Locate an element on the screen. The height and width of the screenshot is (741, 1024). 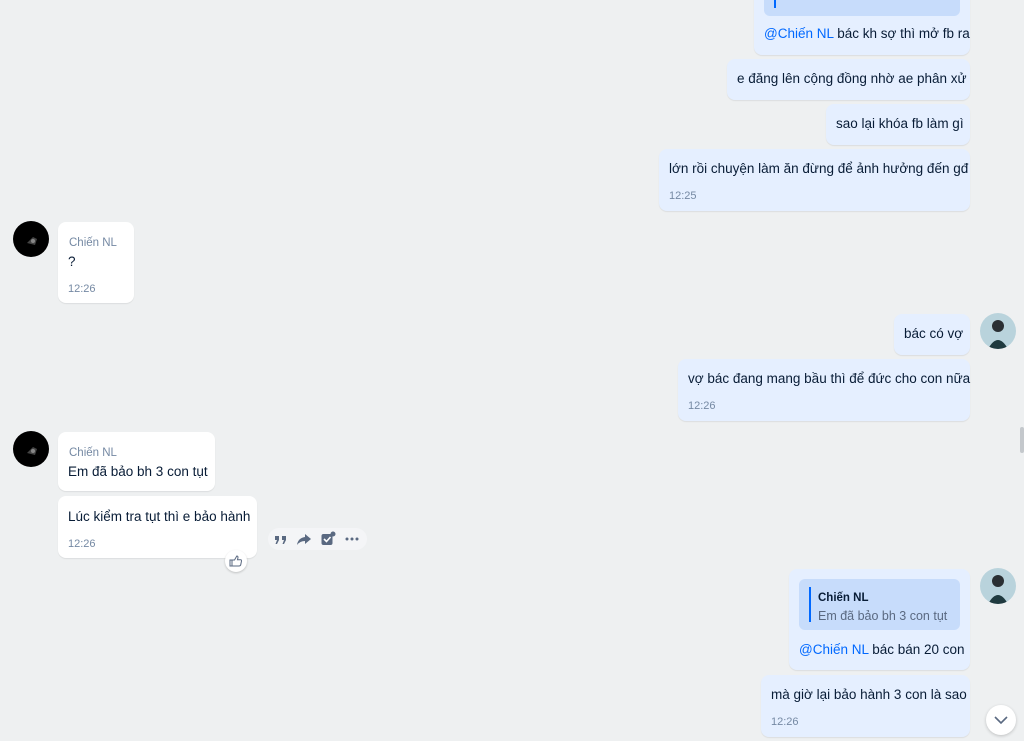
message-bubble-incoming: Chiến NL Em đã bảo bh 3 con tụt is located at coordinates (136, 461).